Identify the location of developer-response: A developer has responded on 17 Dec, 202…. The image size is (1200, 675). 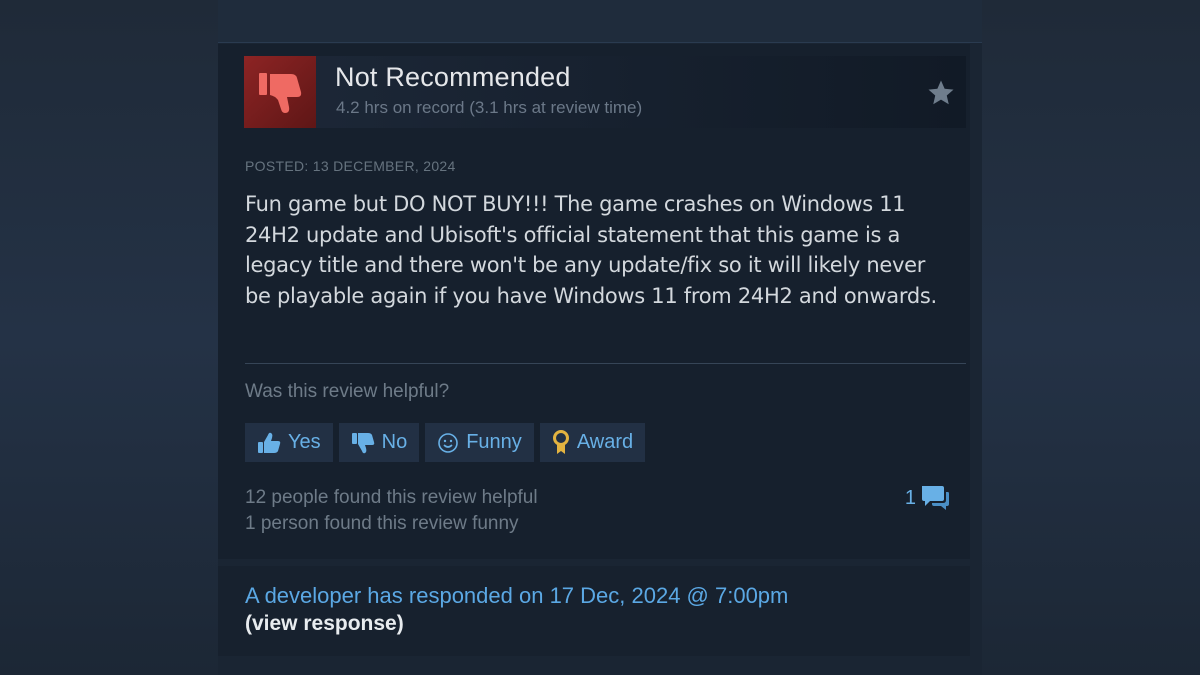
(594, 611).